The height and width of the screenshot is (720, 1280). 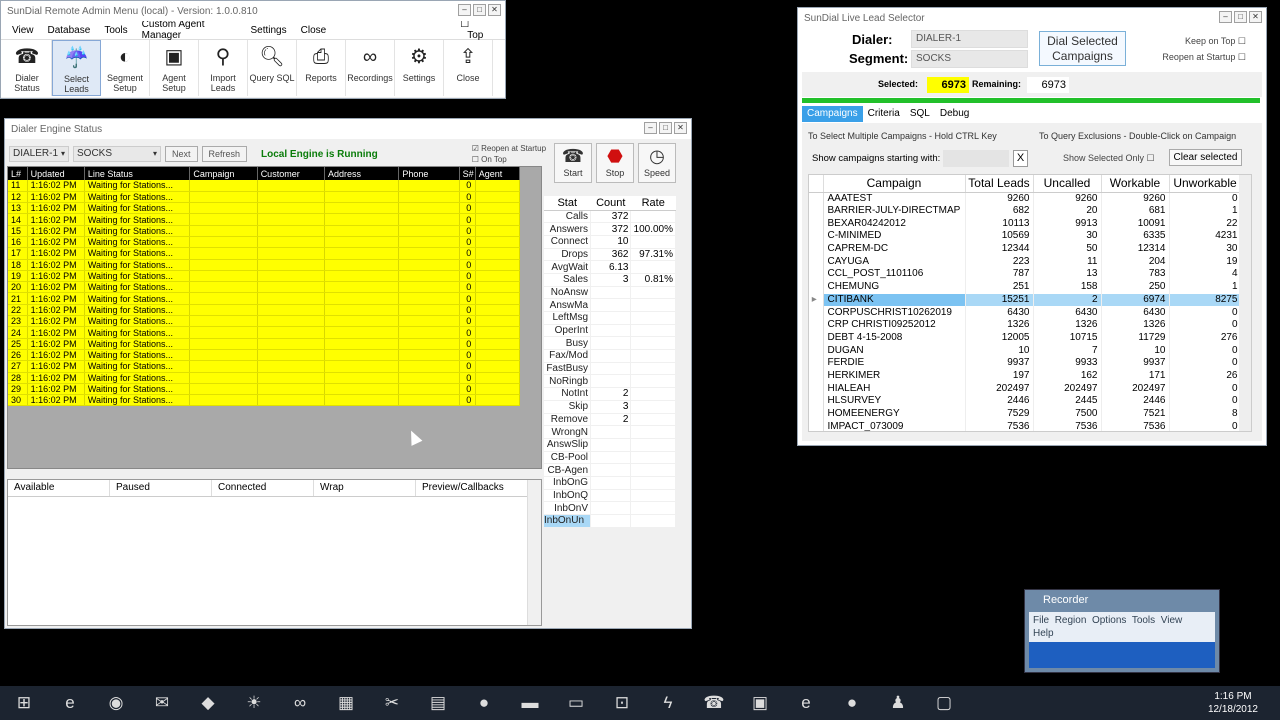 I want to click on settings-button: ⚙ Settings, so click(x=419, y=68).